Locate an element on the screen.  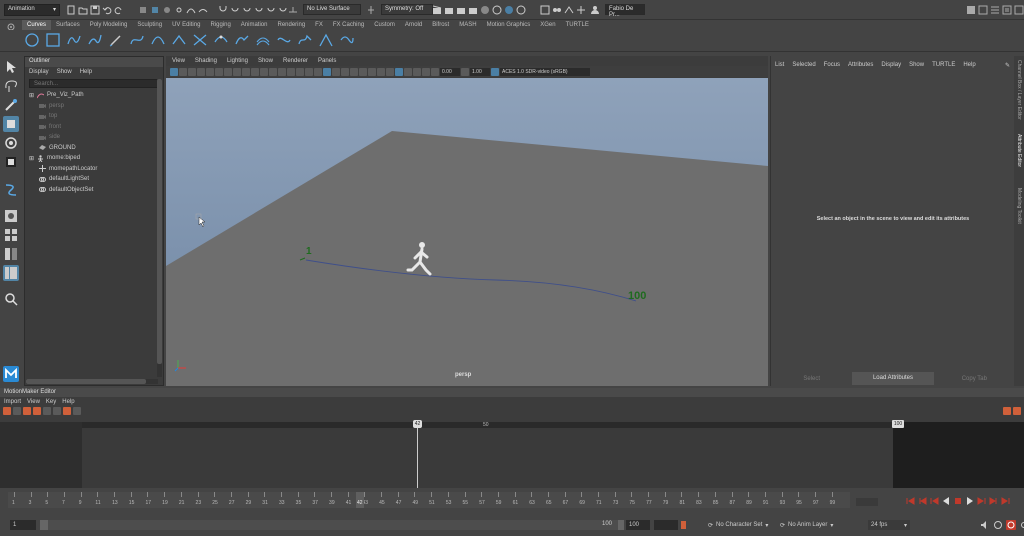
outliner-layout-icon is located at coordinates (11, 273).